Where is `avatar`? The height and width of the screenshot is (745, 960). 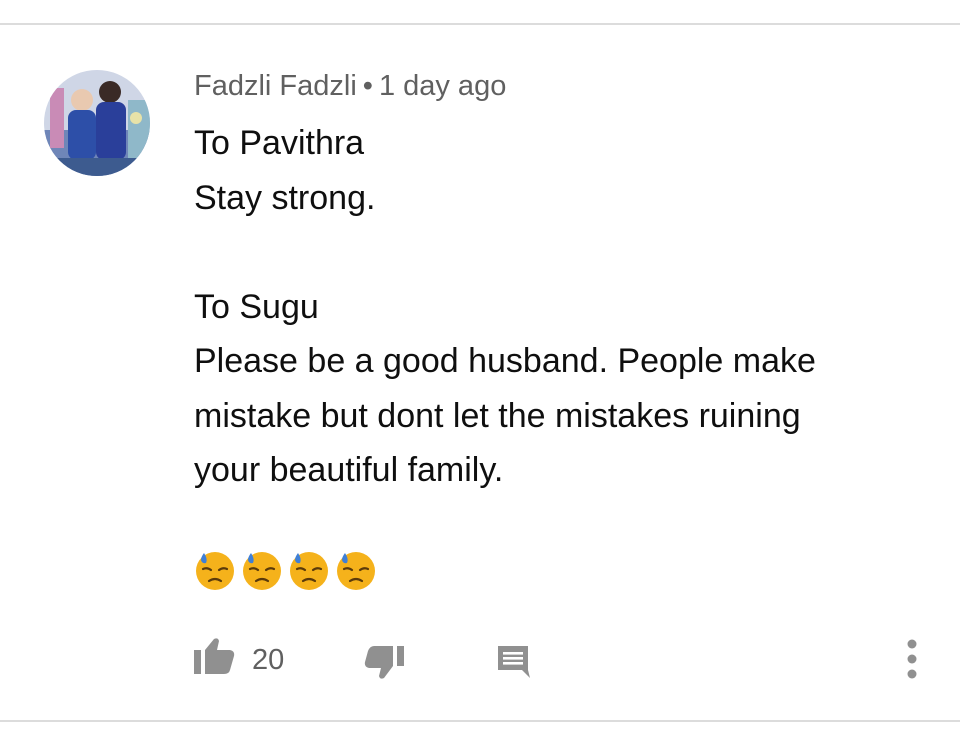
avatar is located at coordinates (97, 123).